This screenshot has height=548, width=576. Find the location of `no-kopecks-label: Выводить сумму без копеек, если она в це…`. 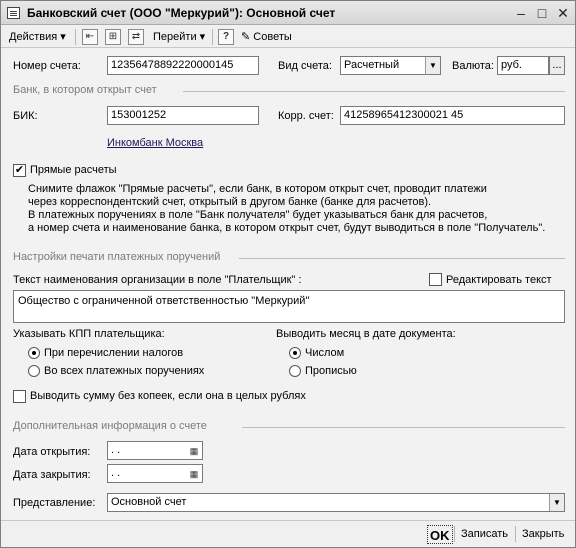

no-kopecks-label: Выводить сумму без копеек, если она в це… is located at coordinates (168, 396).